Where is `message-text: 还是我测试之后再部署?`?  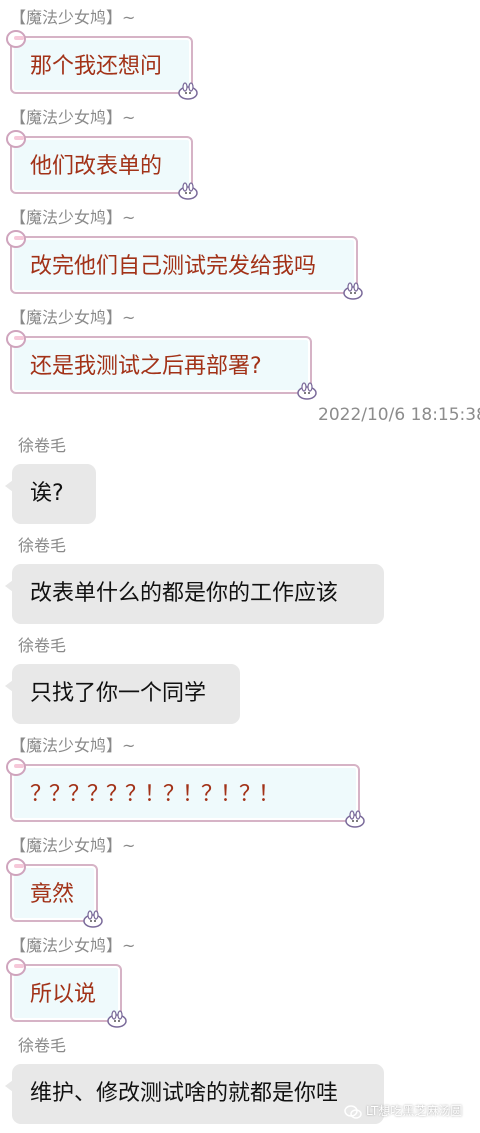 message-text: 还是我测试之后再部署? is located at coordinates (146, 366).